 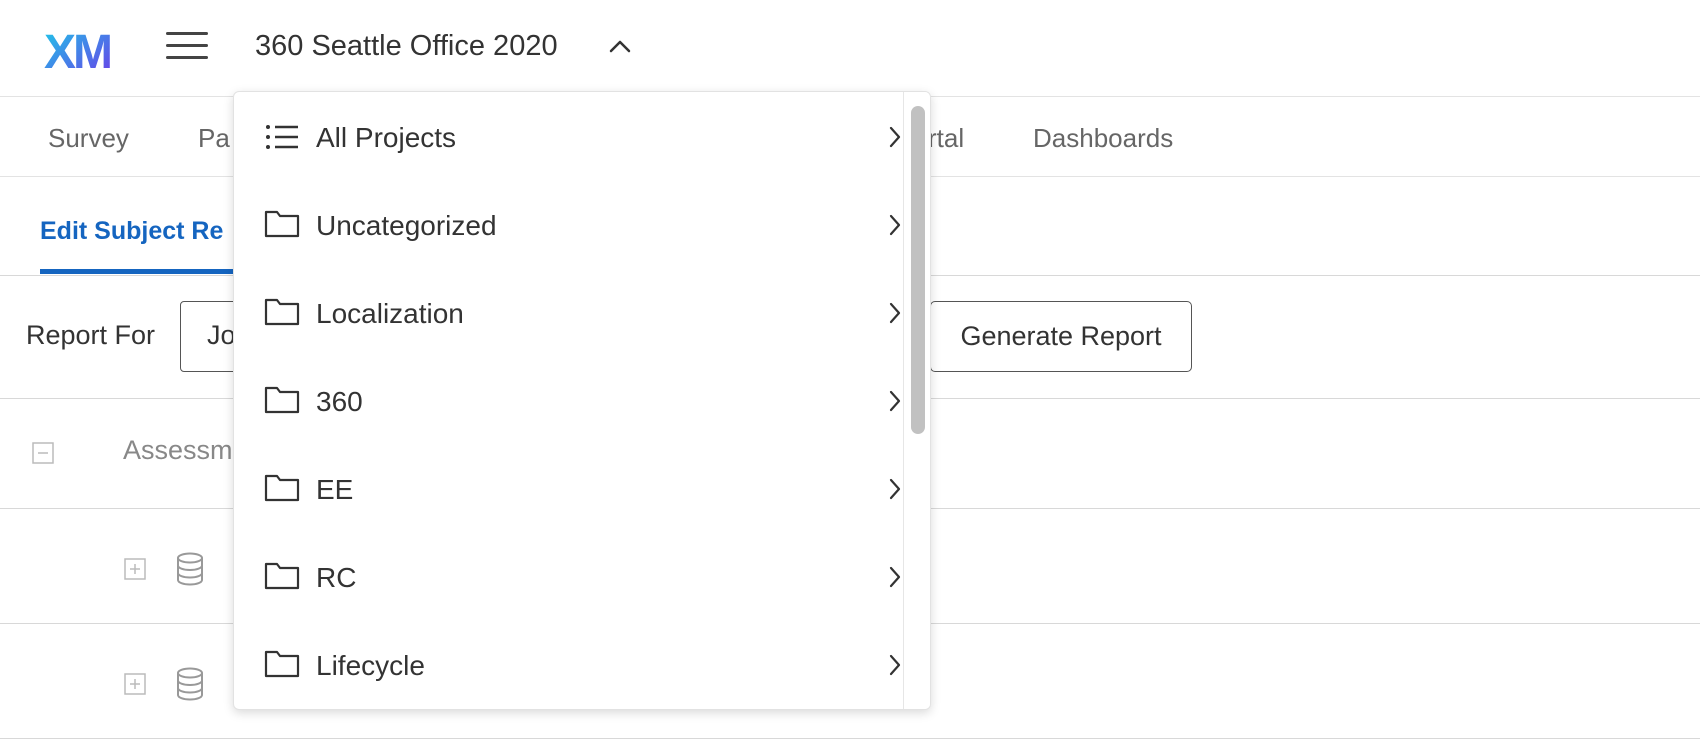 I want to click on xm-logo: XM, so click(x=83, y=49).